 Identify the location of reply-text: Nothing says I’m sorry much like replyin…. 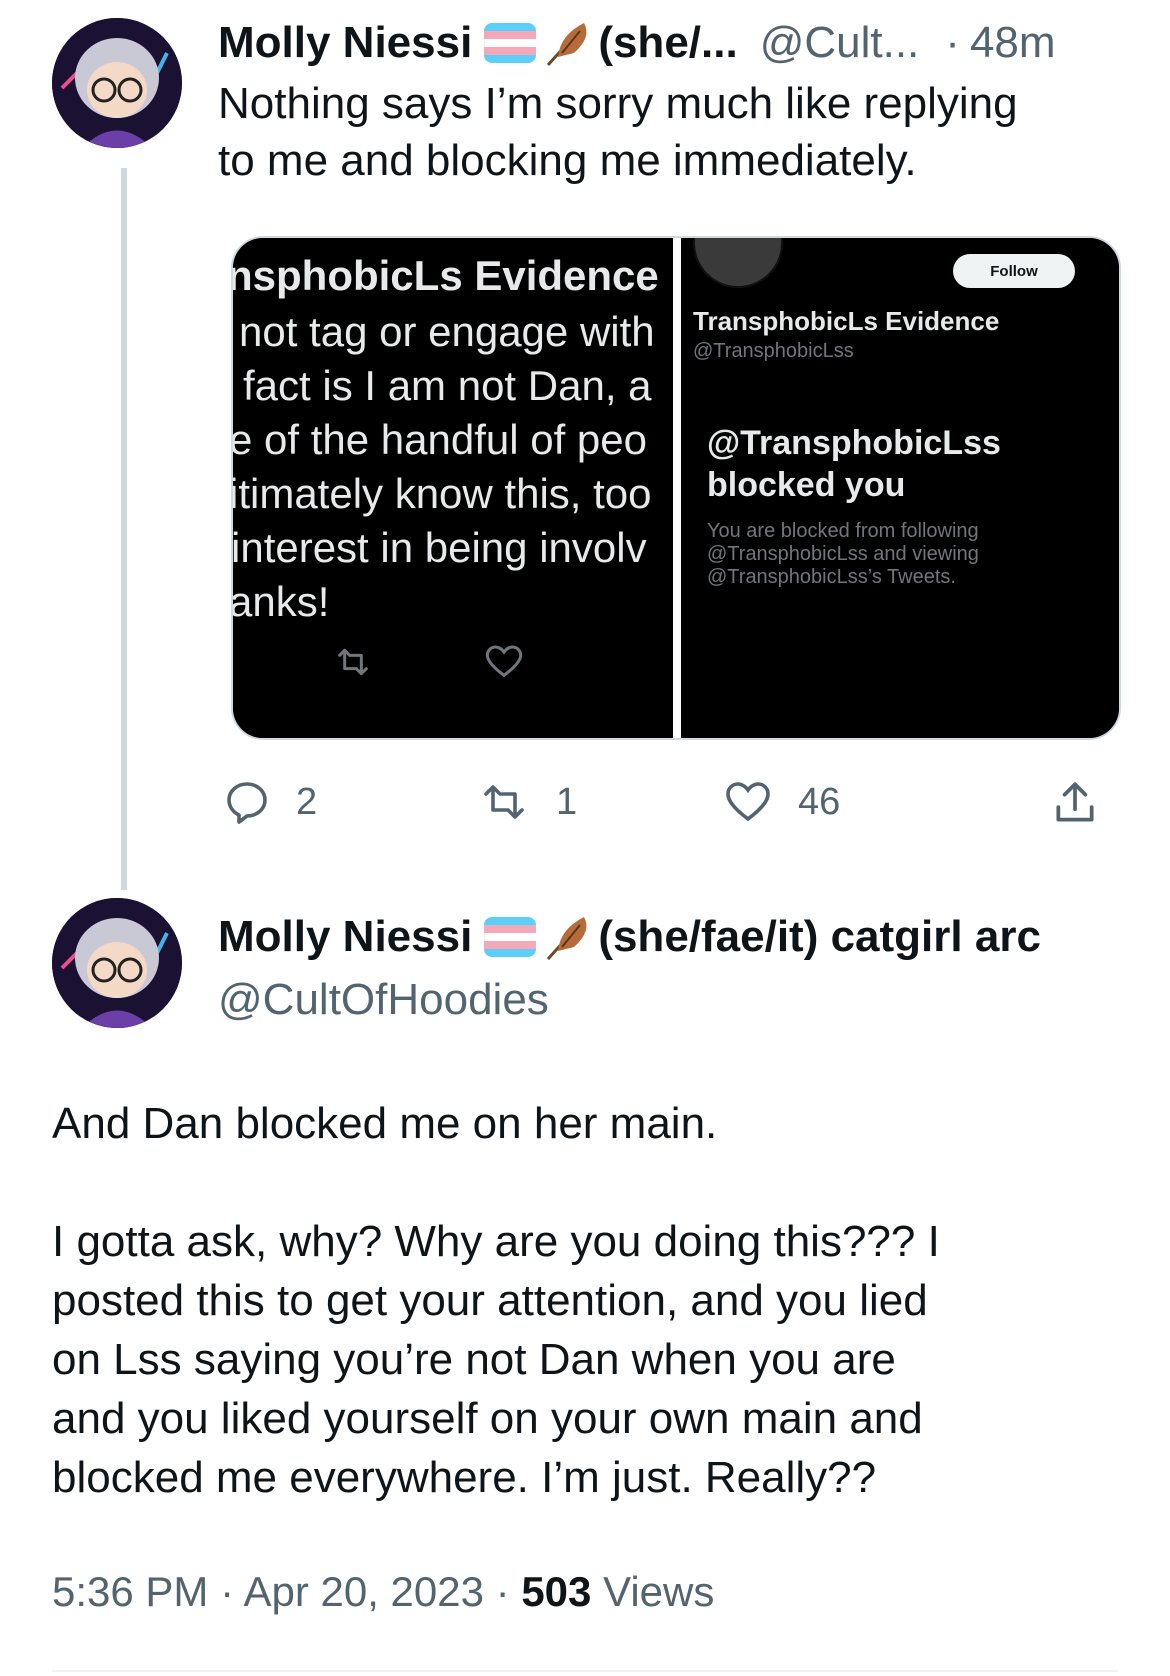
(618, 132).